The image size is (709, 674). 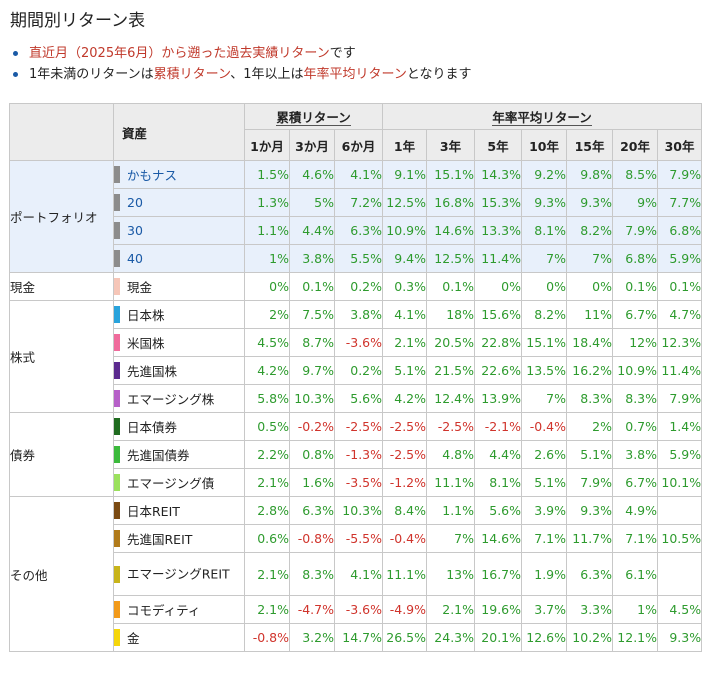 What do you see at coordinates (358, 145) in the screenshot?
I see `period-header: 6か月` at bounding box center [358, 145].